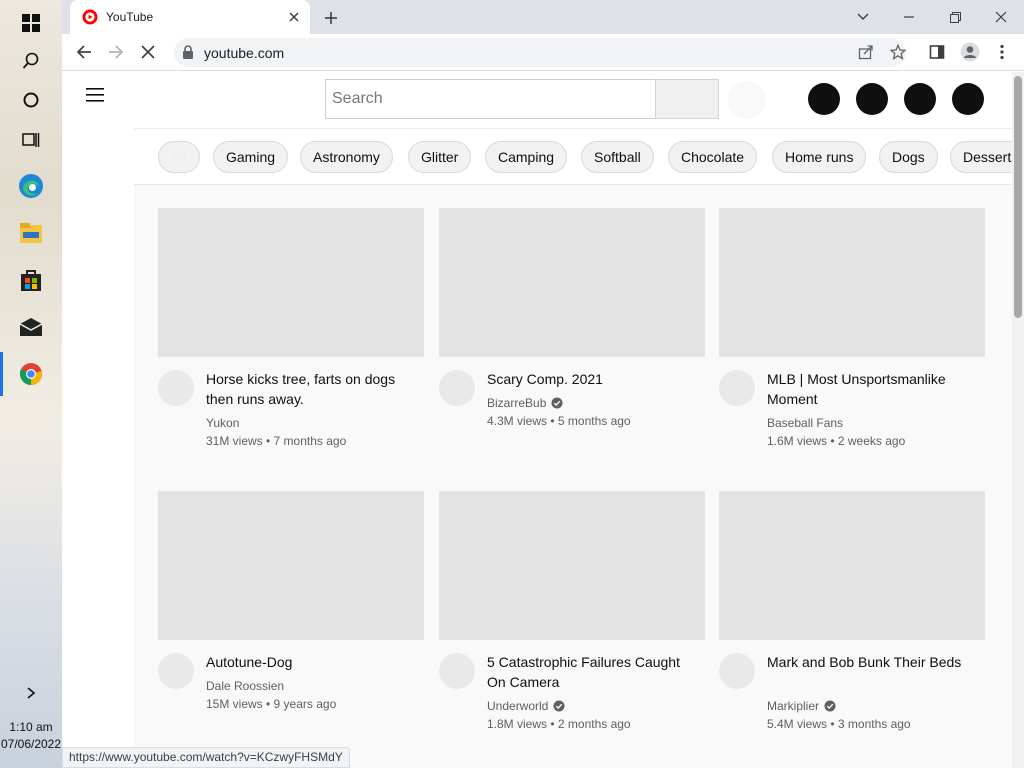  Describe the element at coordinates (747, 100) in the screenshot. I see `voice-search-button` at that location.